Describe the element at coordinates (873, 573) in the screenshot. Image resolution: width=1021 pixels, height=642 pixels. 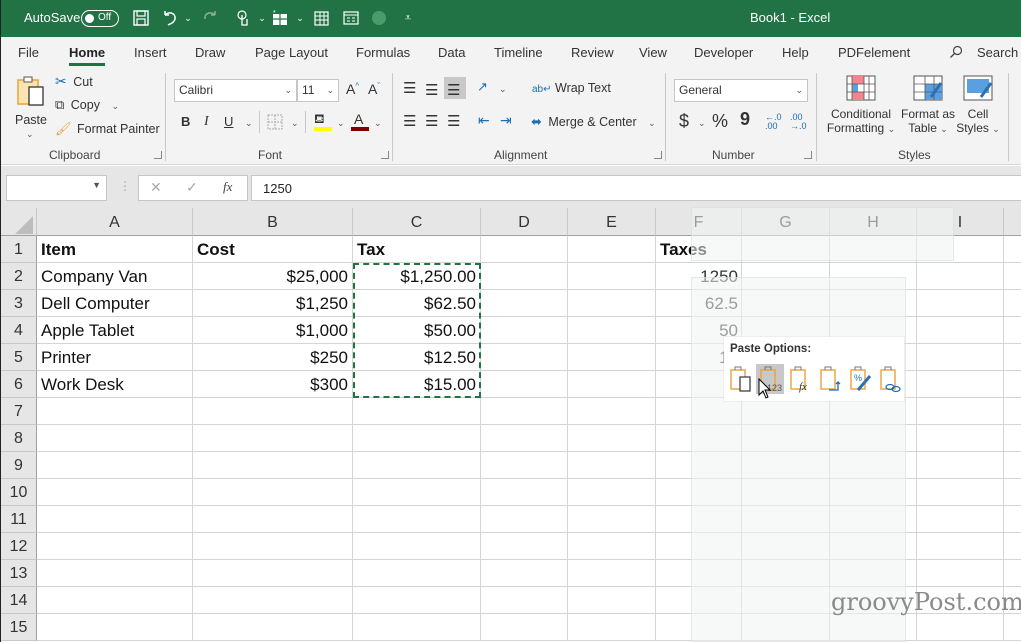
I see `cell-h13` at that location.